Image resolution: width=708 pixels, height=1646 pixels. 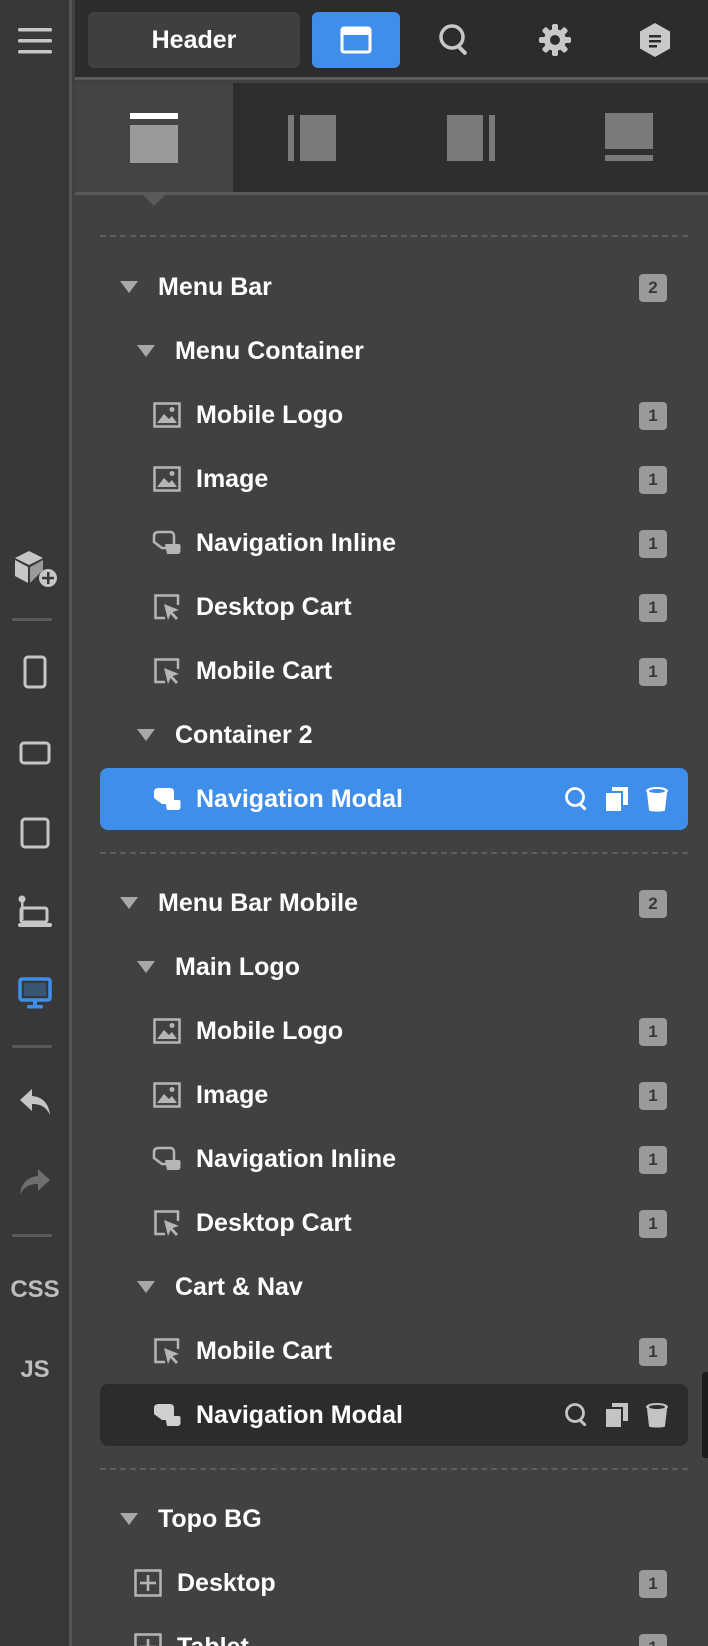 What do you see at coordinates (274, 1222) in the screenshot?
I see `item-label: Desktop Cart` at bounding box center [274, 1222].